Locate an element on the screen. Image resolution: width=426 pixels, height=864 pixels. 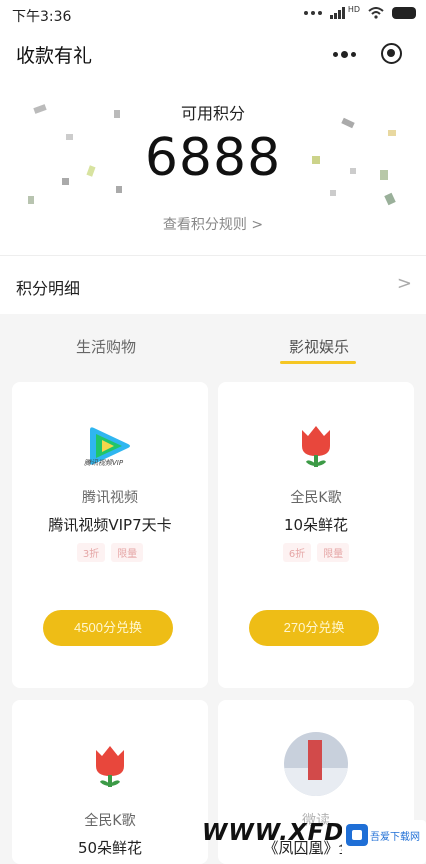
watermark-badge: 吾爱下载网 is located at coordinates (384, 842).